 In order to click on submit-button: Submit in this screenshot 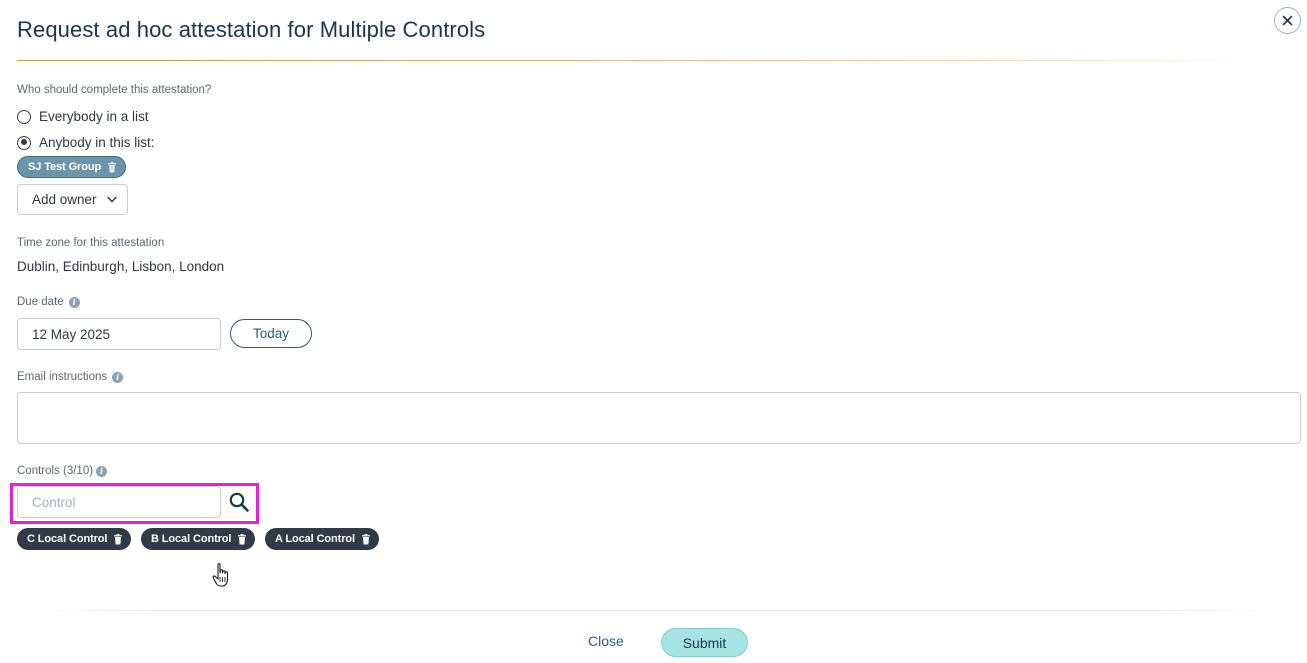, I will do `click(704, 642)`.